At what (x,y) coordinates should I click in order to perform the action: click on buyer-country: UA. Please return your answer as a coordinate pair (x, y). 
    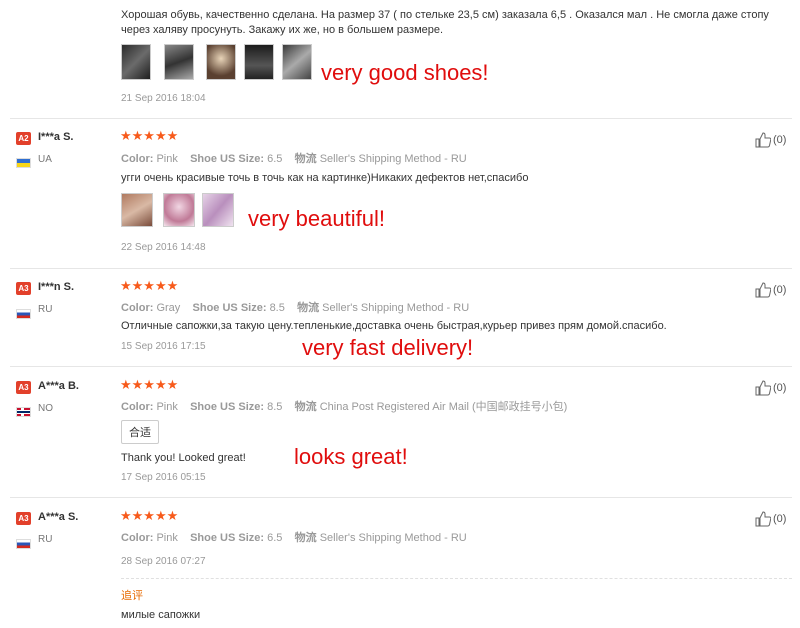
    Looking at the image, I should click on (45, 159).